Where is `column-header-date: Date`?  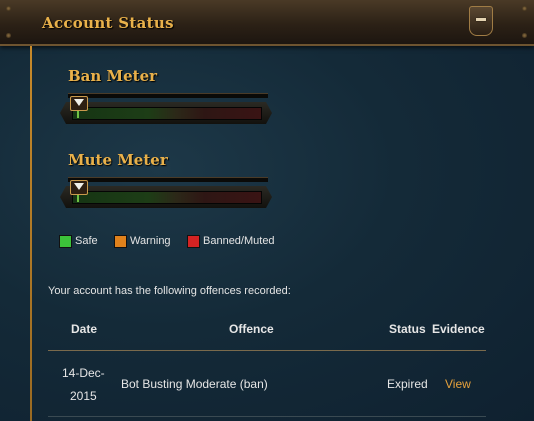 column-header-date: Date is located at coordinates (84, 329).